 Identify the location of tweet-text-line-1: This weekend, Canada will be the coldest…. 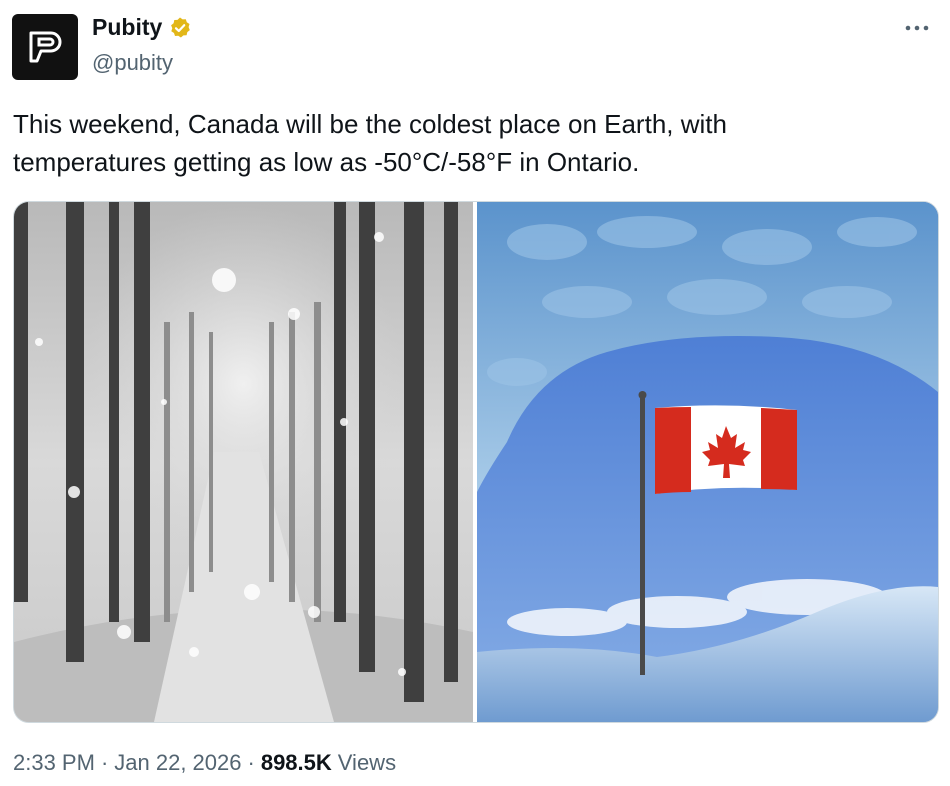
(370, 124).